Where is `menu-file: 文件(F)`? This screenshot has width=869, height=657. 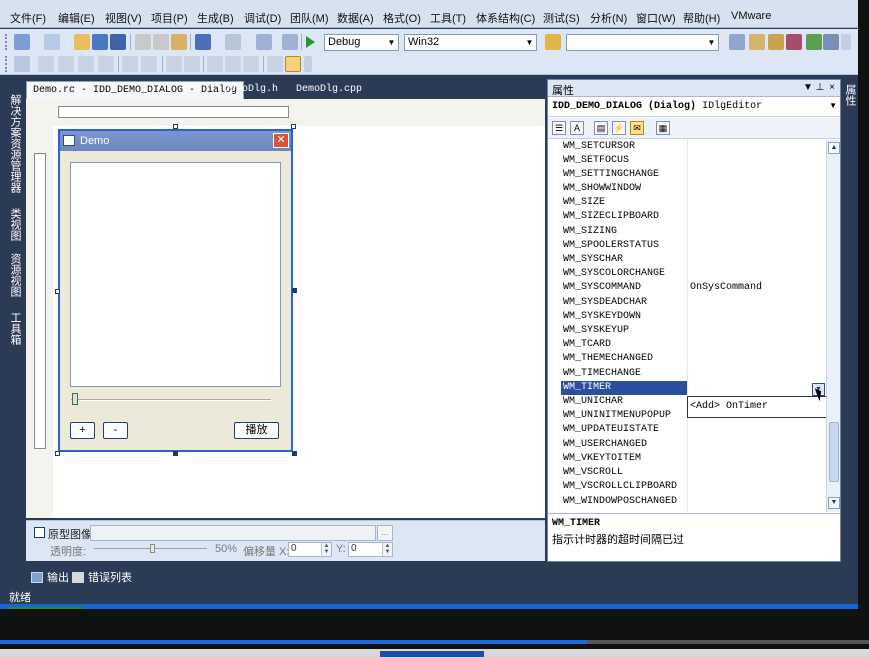
menu-file: 文件(F) is located at coordinates (28, 18).